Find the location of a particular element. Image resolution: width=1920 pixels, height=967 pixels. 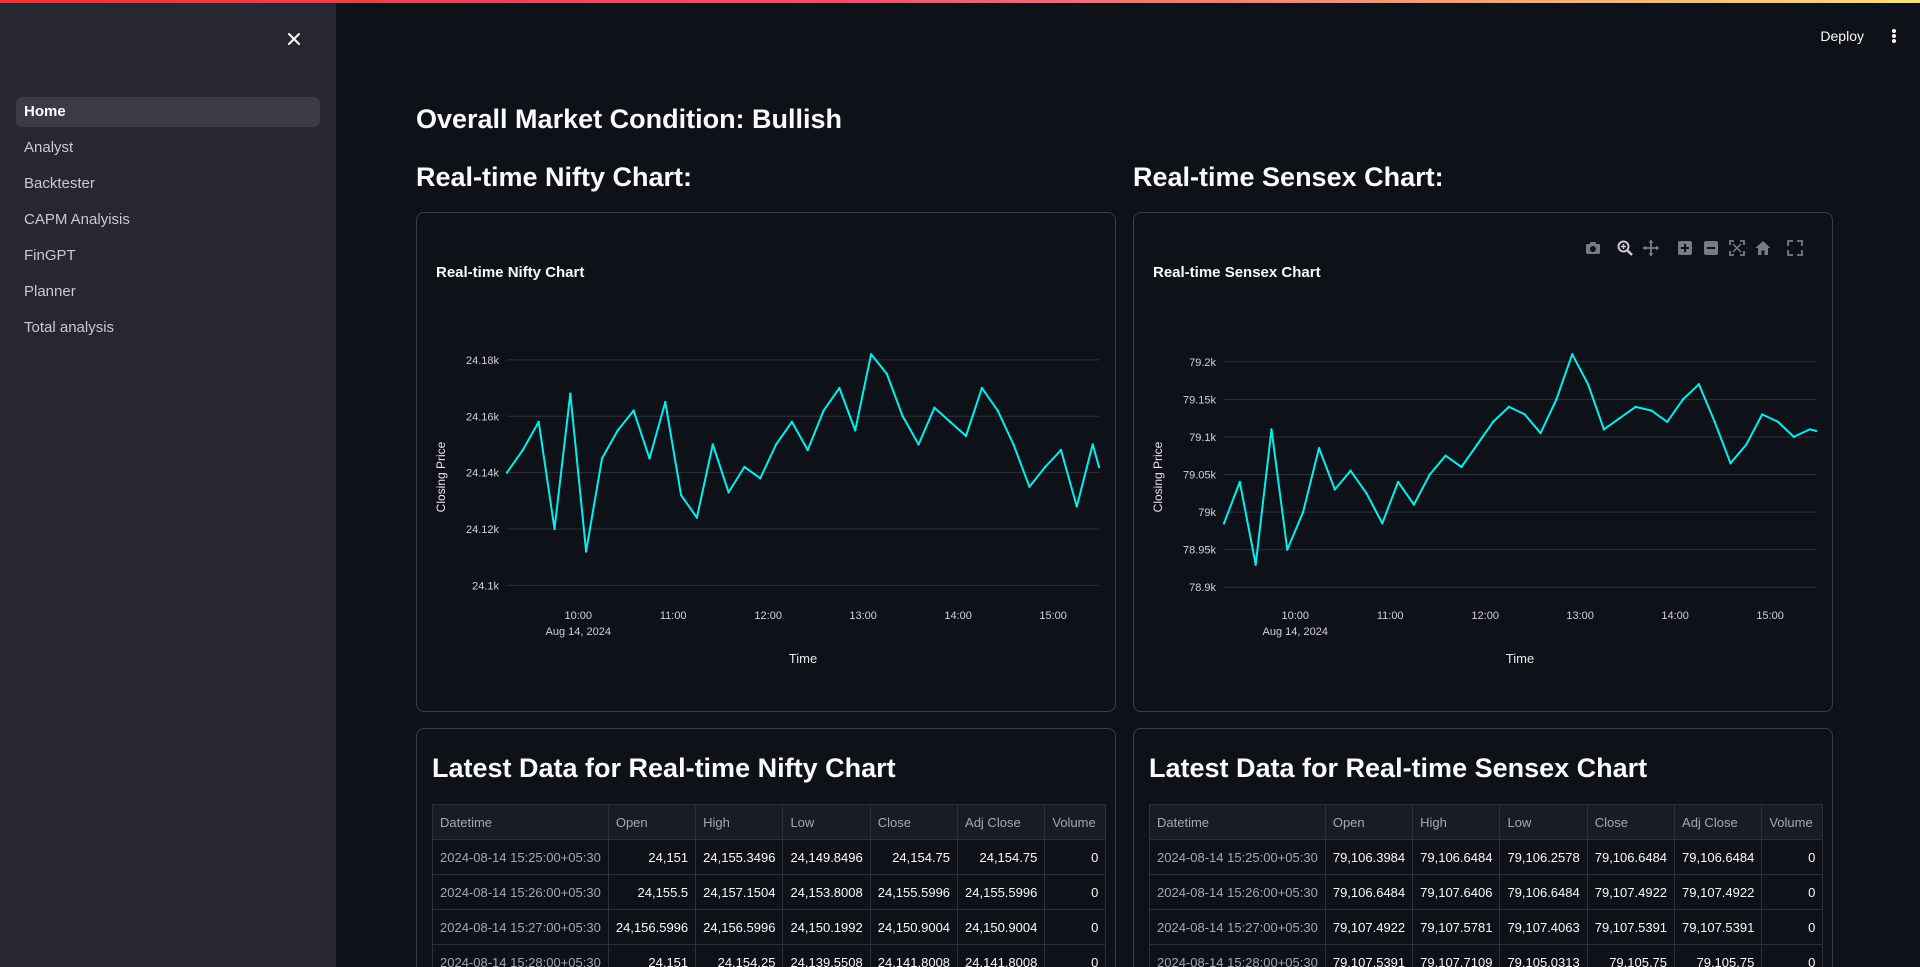

sidebar-item-total-analysis: Total analysis is located at coordinates (168, 328).